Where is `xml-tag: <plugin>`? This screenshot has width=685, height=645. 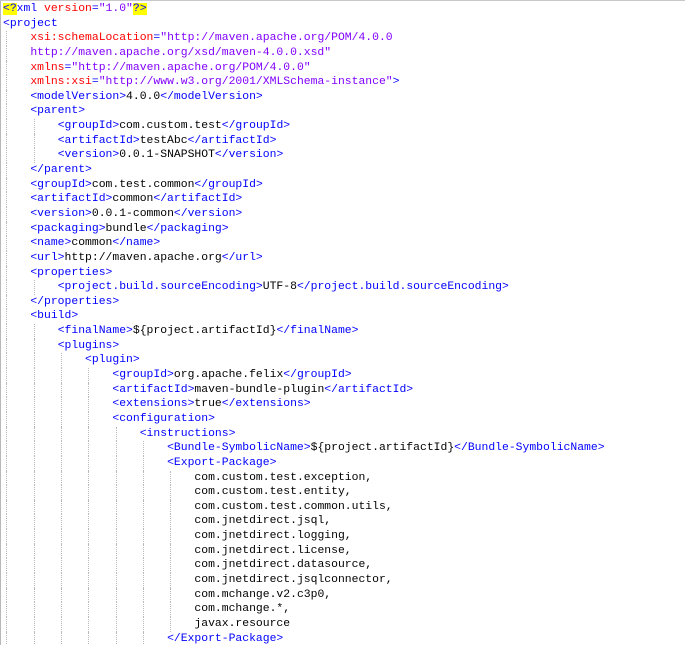 xml-tag: <plugin> is located at coordinates (112, 360).